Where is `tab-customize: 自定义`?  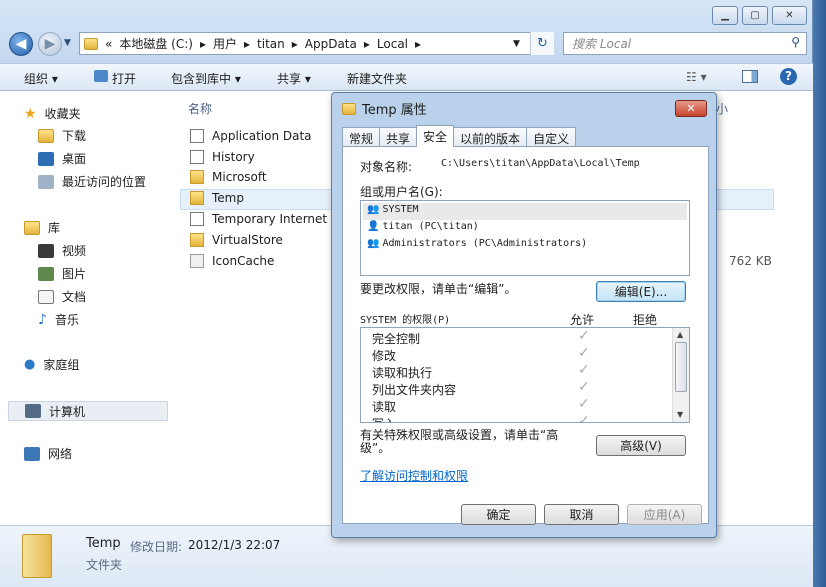 tab-customize: 自定义 is located at coordinates (551, 137).